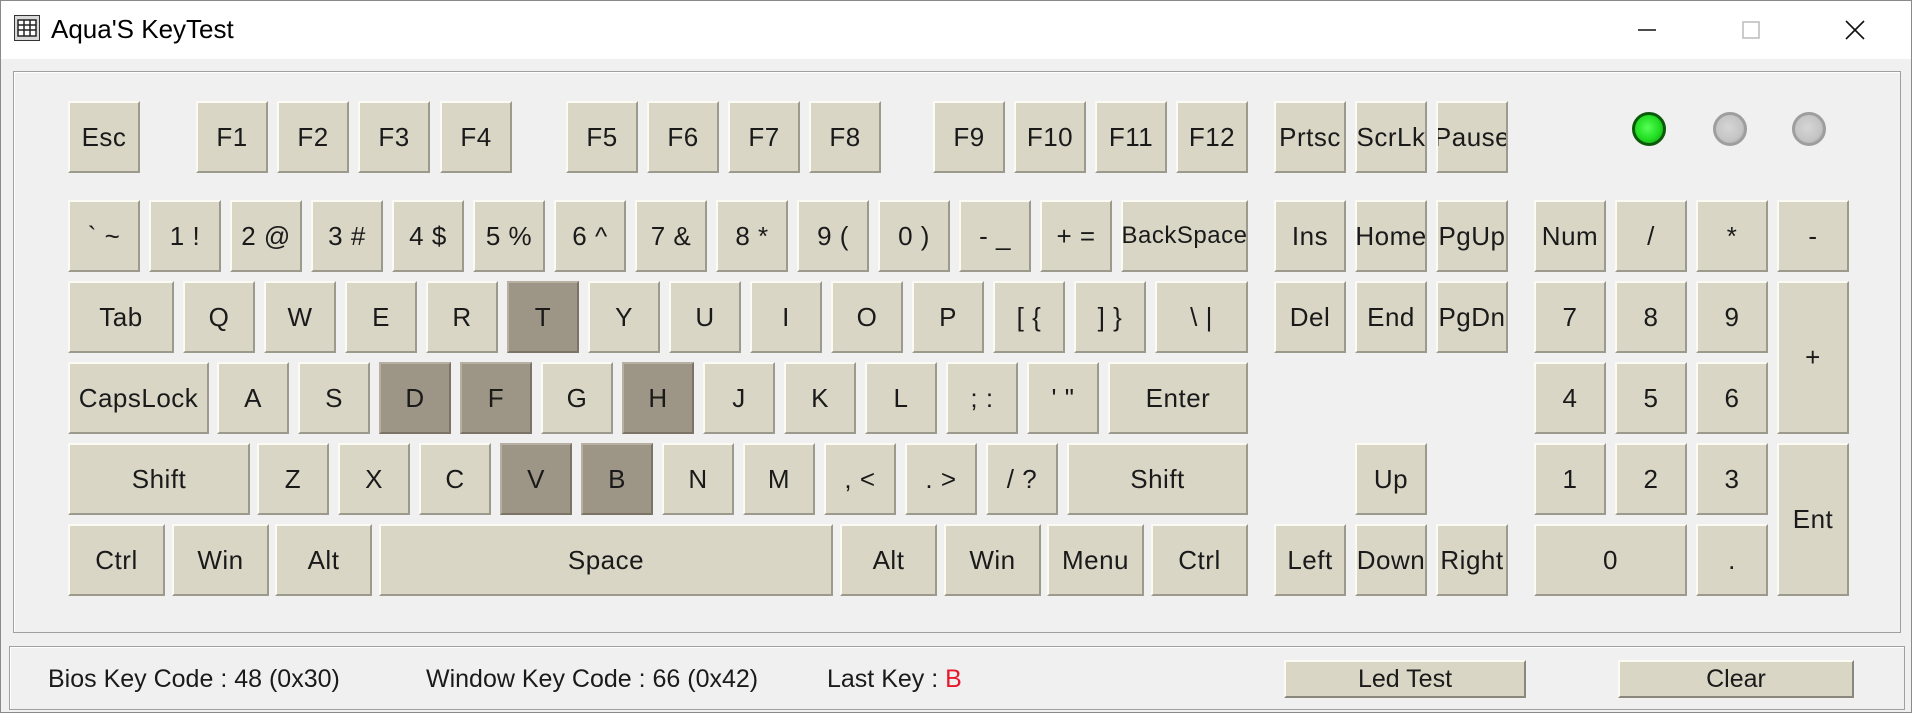  What do you see at coordinates (1199, 560) in the screenshot?
I see `key-rctrl: Ctrl` at bounding box center [1199, 560].